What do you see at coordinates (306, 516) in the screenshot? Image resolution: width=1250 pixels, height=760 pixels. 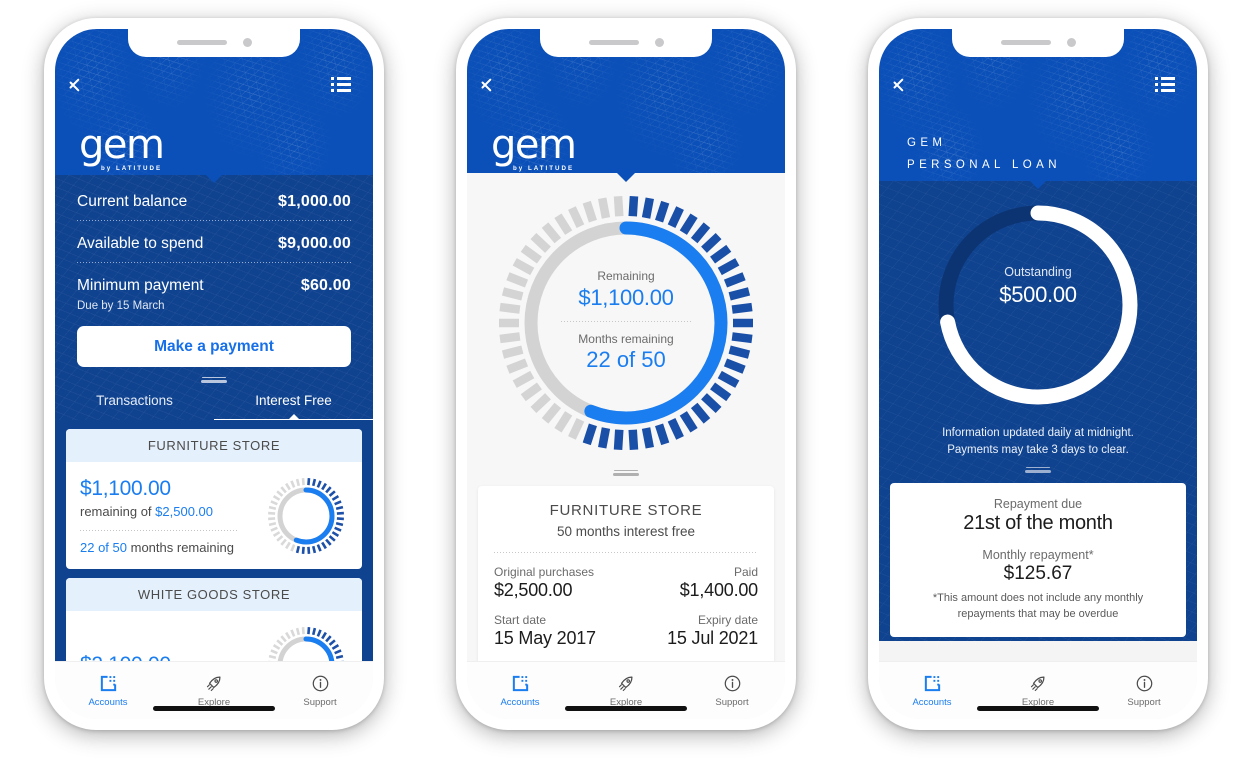 I see `store-progress-donut` at bounding box center [306, 516].